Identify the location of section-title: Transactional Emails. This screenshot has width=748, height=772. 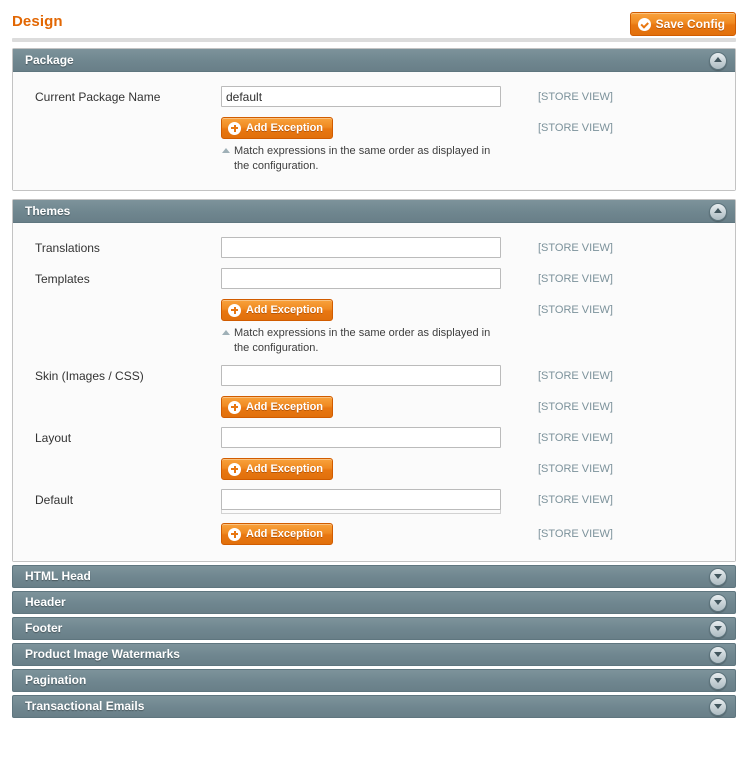
(85, 706).